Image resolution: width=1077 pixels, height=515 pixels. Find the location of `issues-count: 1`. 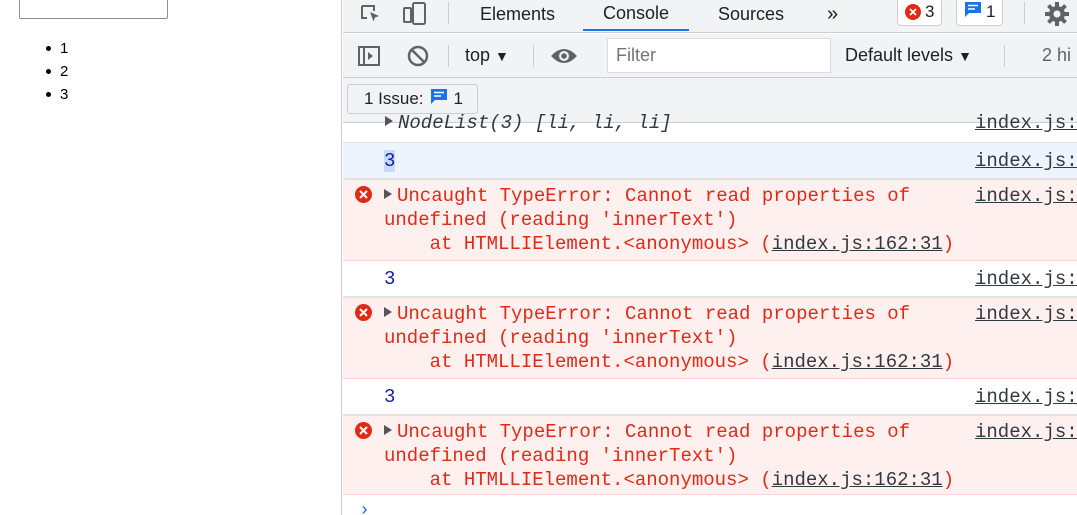

issues-count: 1 is located at coordinates (458, 98).